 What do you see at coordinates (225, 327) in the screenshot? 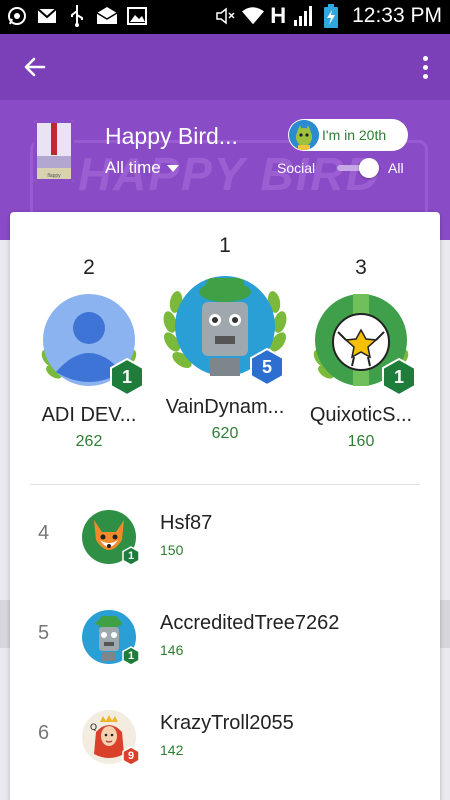
I see `avatar: 5` at bounding box center [225, 327].